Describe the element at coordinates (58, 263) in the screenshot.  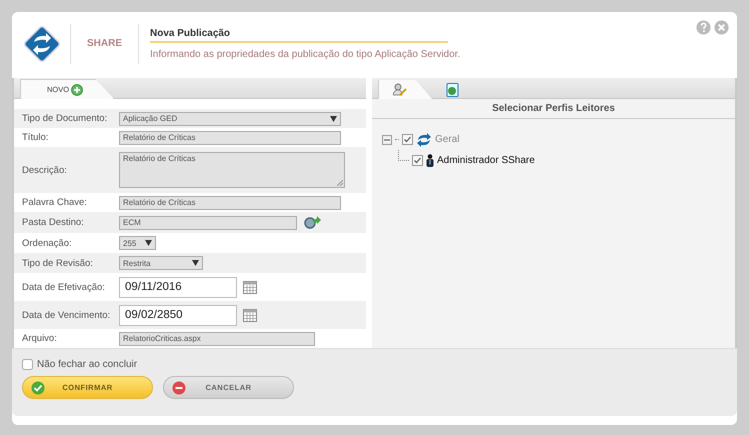
I see `field-label: Tipo de Revisão:` at that location.